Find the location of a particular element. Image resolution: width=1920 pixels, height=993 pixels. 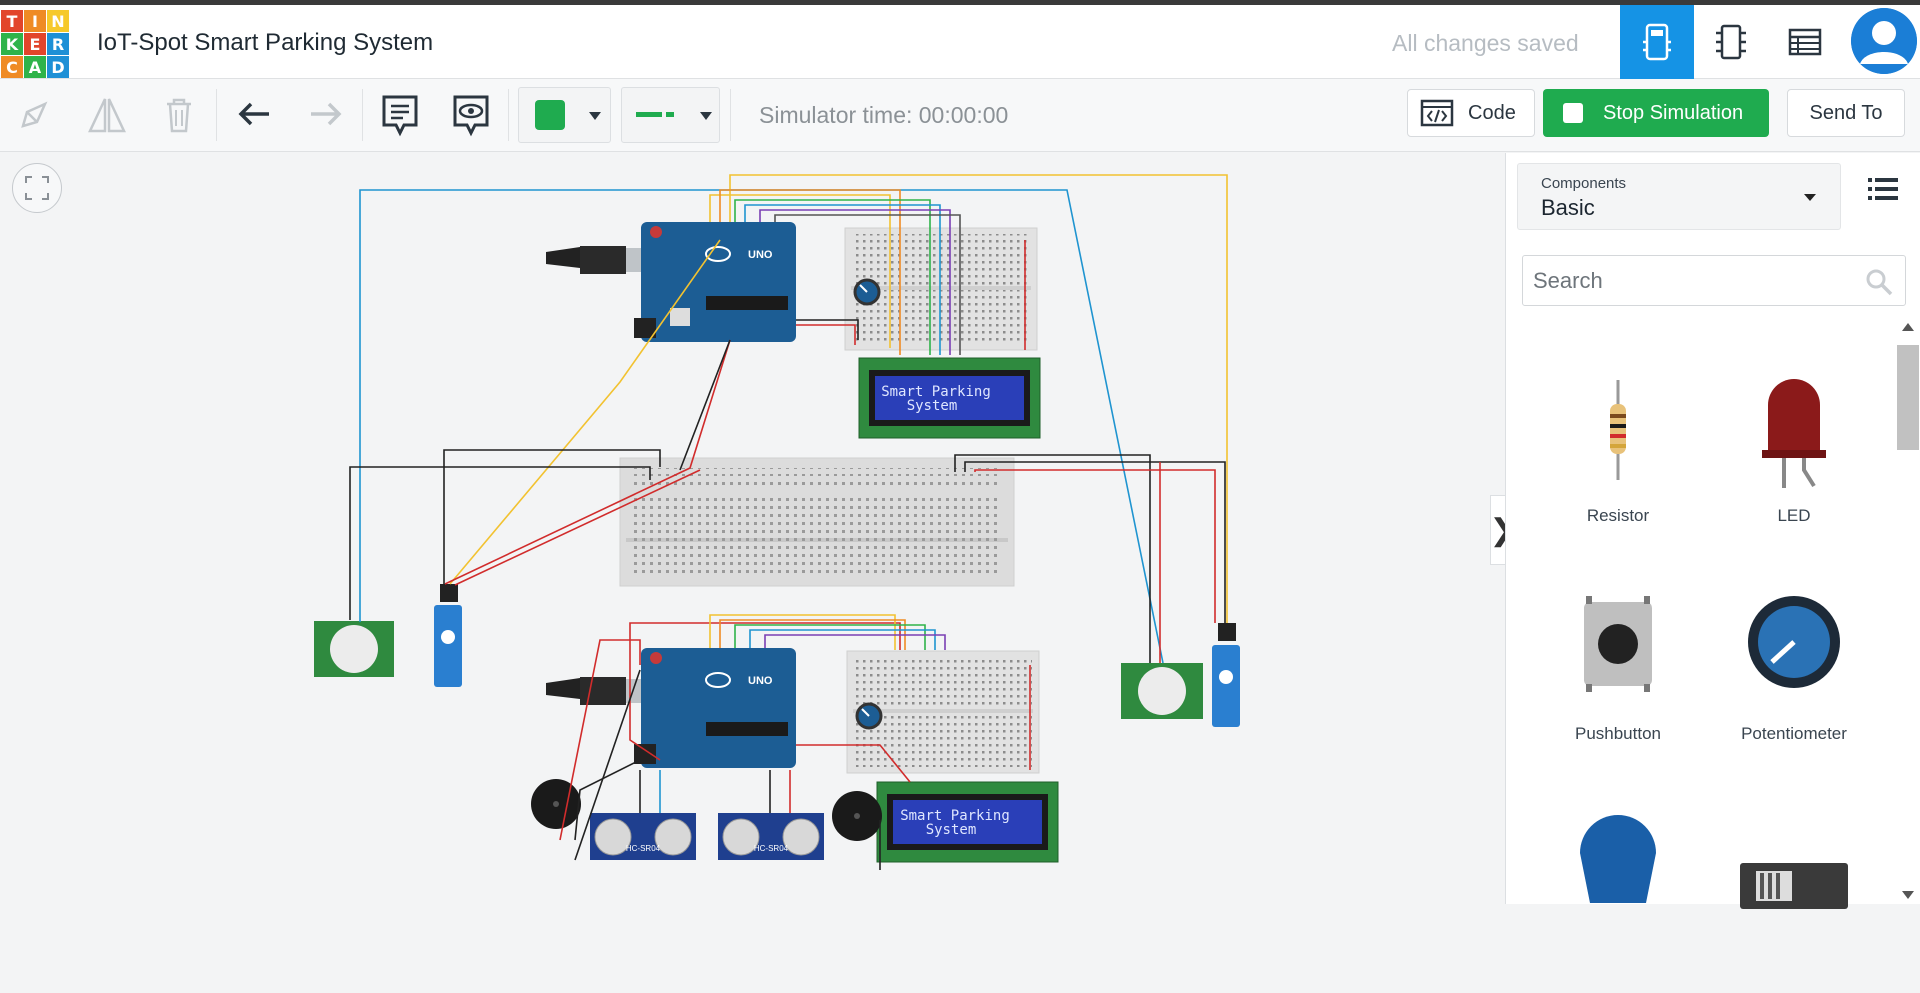

led-icon is located at coordinates (1794, 433).